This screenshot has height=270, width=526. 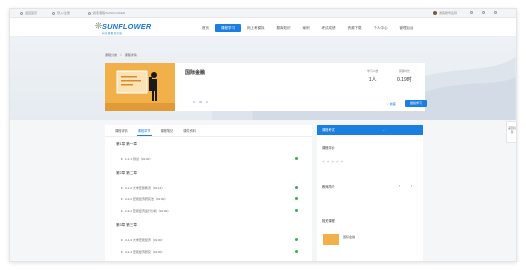 What do you see at coordinates (112, 33) in the screenshot?
I see `logo-subtext: 向日葵教育在线` at bounding box center [112, 33].